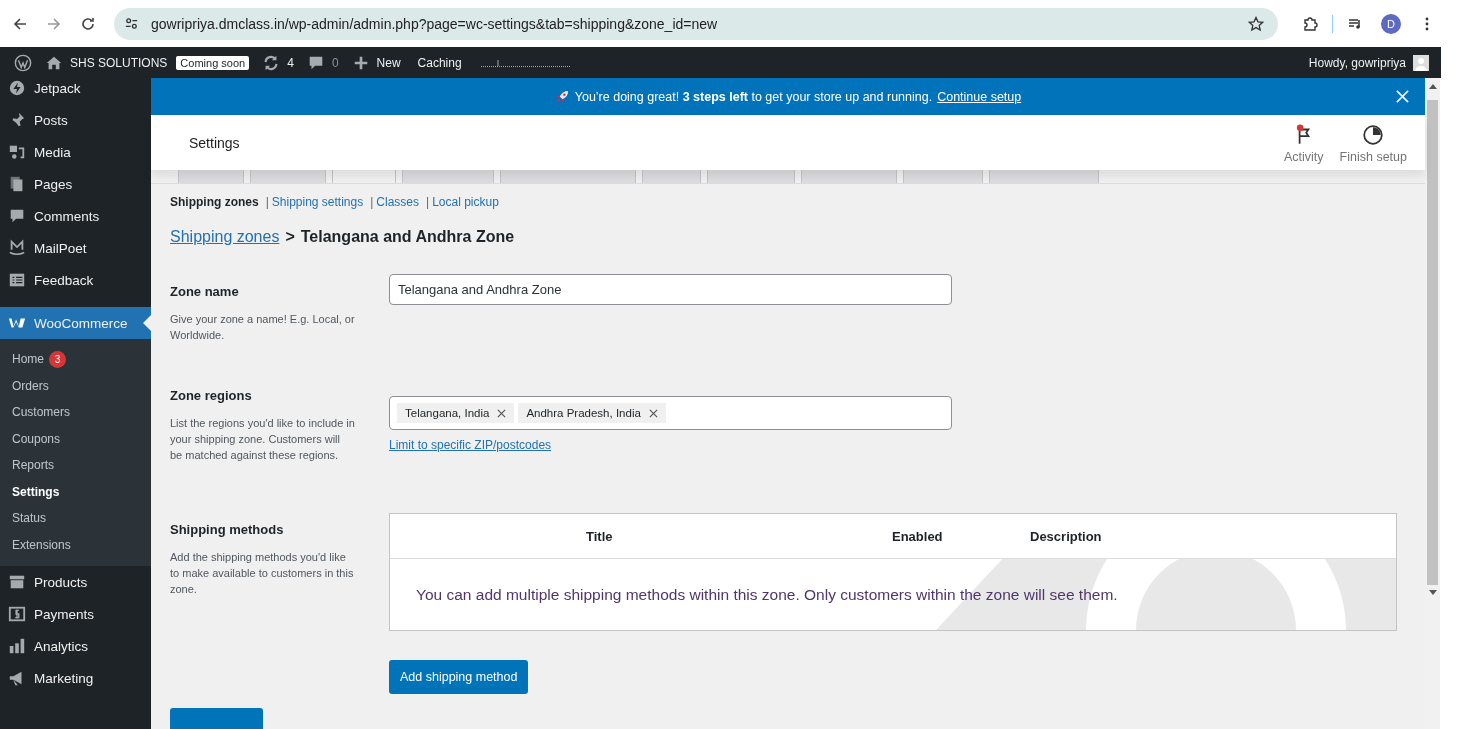 This screenshot has height=729, width=1461. I want to click on caching-link: Caching, so click(439, 62).